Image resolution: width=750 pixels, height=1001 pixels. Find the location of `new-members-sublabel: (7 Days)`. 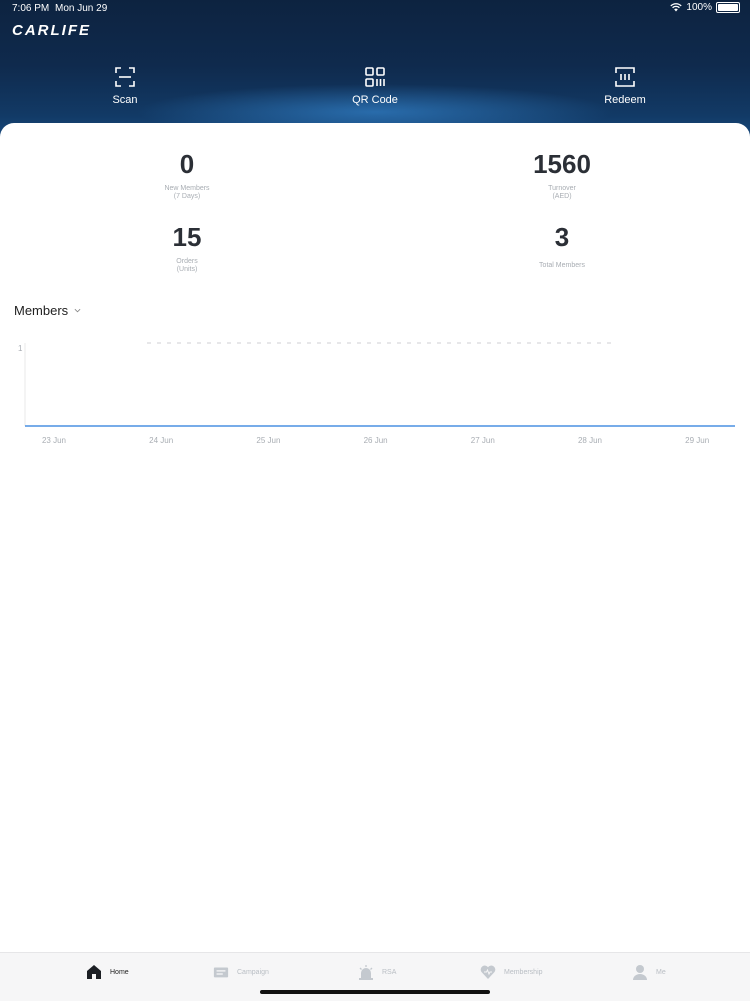

new-members-sublabel: (7 Days) is located at coordinates (187, 196).